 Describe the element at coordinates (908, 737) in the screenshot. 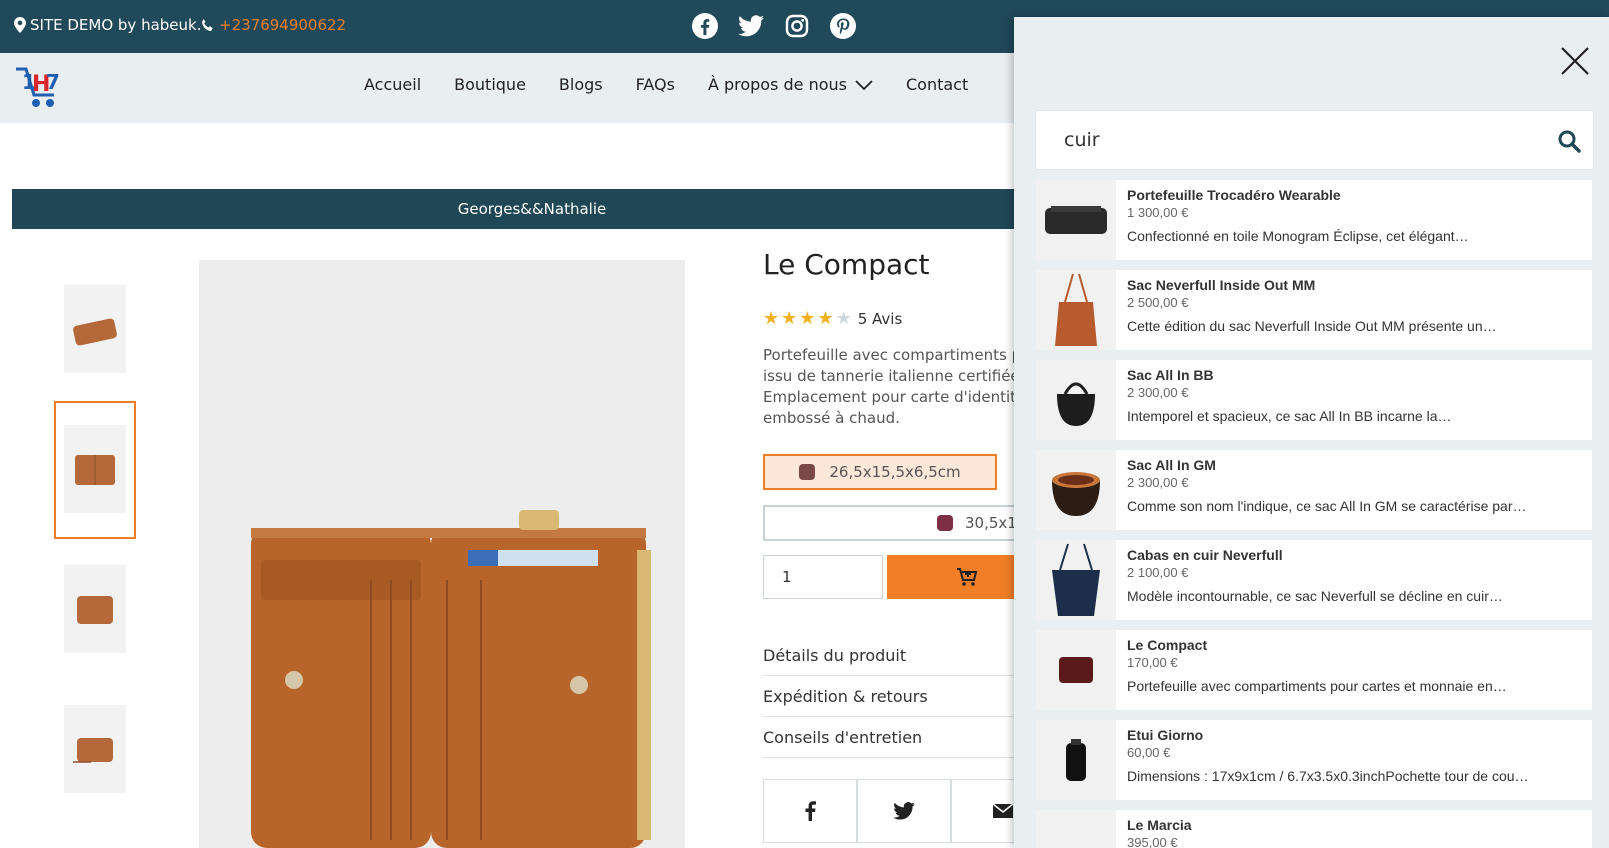

I see `accordion-care-tips: Conseils d'entretien` at that location.